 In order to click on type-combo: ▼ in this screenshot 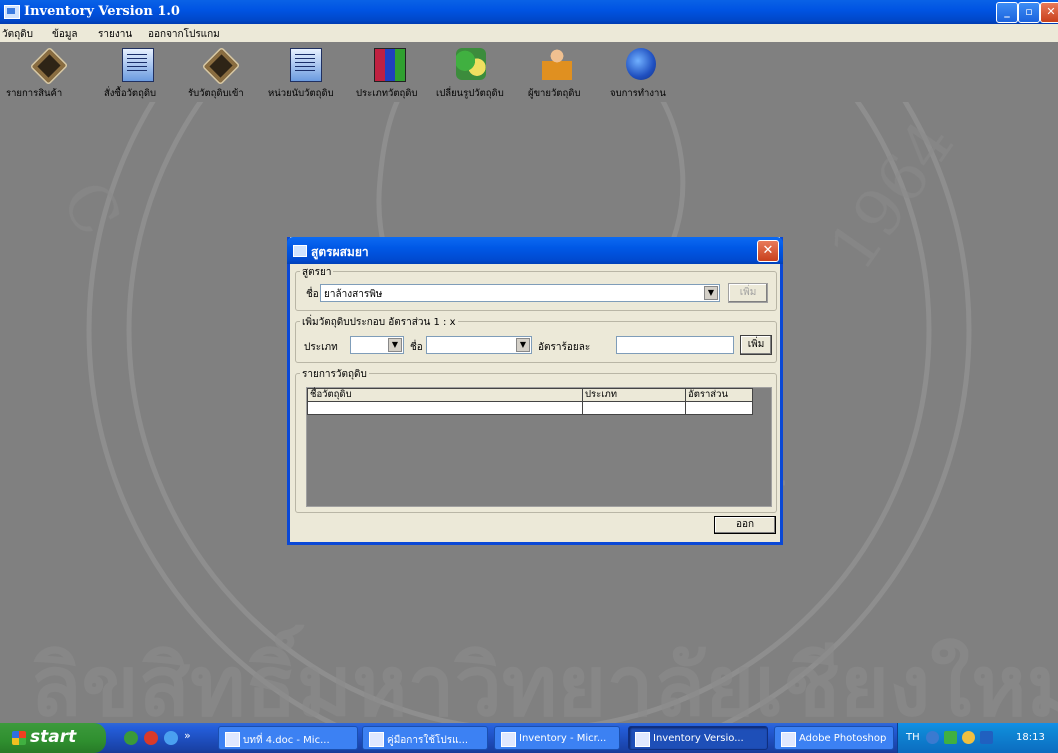, I will do `click(377, 345)`.